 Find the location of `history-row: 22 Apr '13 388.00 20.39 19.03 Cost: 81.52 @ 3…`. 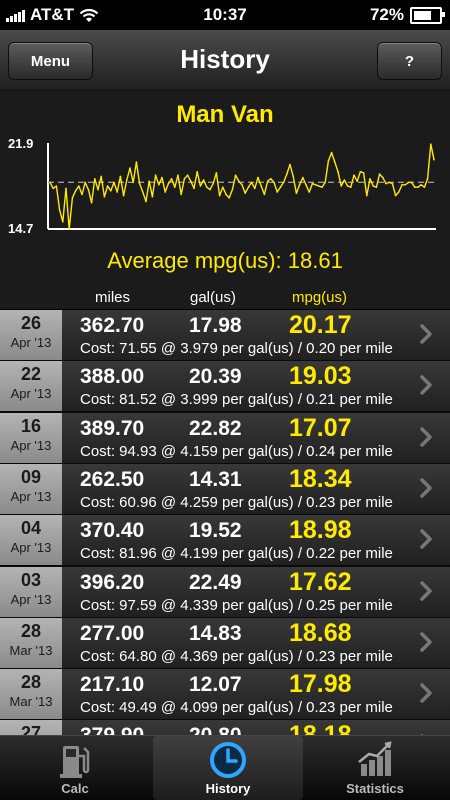

history-row: 22 Apr '13 388.00 20.39 19.03 Cost: 81.52 @ 3… is located at coordinates (225, 387).